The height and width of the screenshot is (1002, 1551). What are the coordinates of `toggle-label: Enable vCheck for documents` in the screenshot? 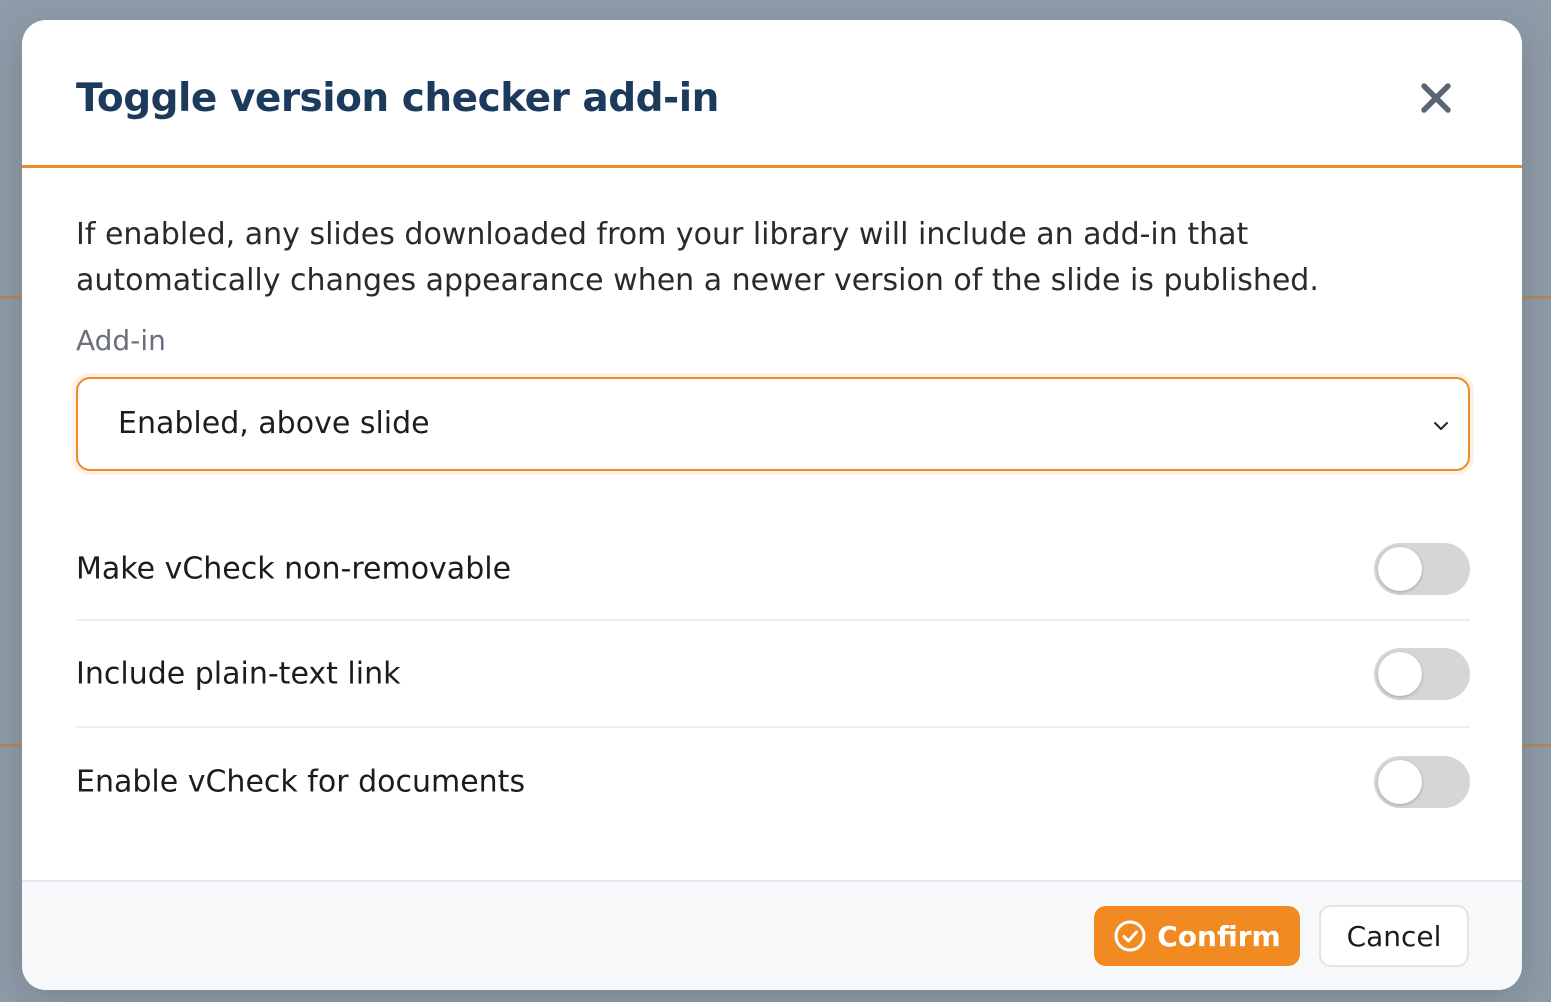 It's located at (301, 781).